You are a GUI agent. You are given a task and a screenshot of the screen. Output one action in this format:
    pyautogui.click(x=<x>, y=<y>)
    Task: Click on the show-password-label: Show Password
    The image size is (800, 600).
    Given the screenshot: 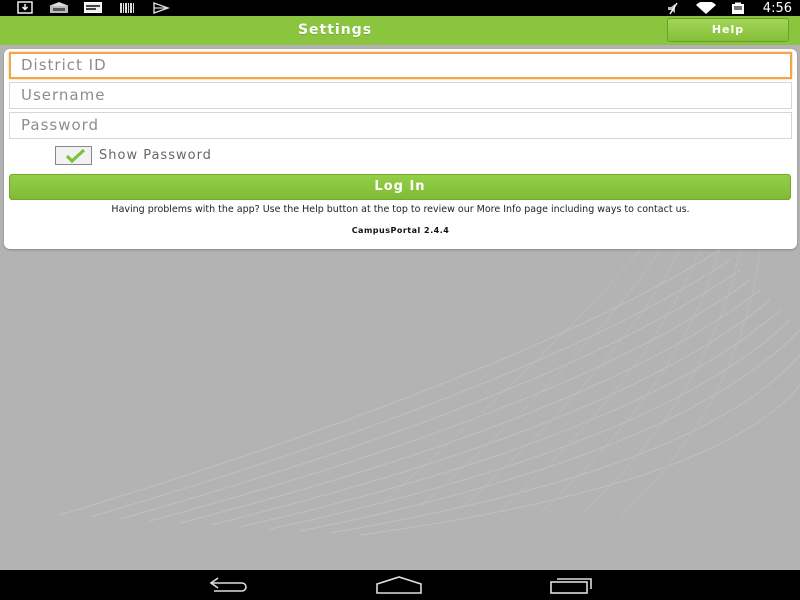 What is the action you would take?
    pyautogui.click(x=155, y=155)
    